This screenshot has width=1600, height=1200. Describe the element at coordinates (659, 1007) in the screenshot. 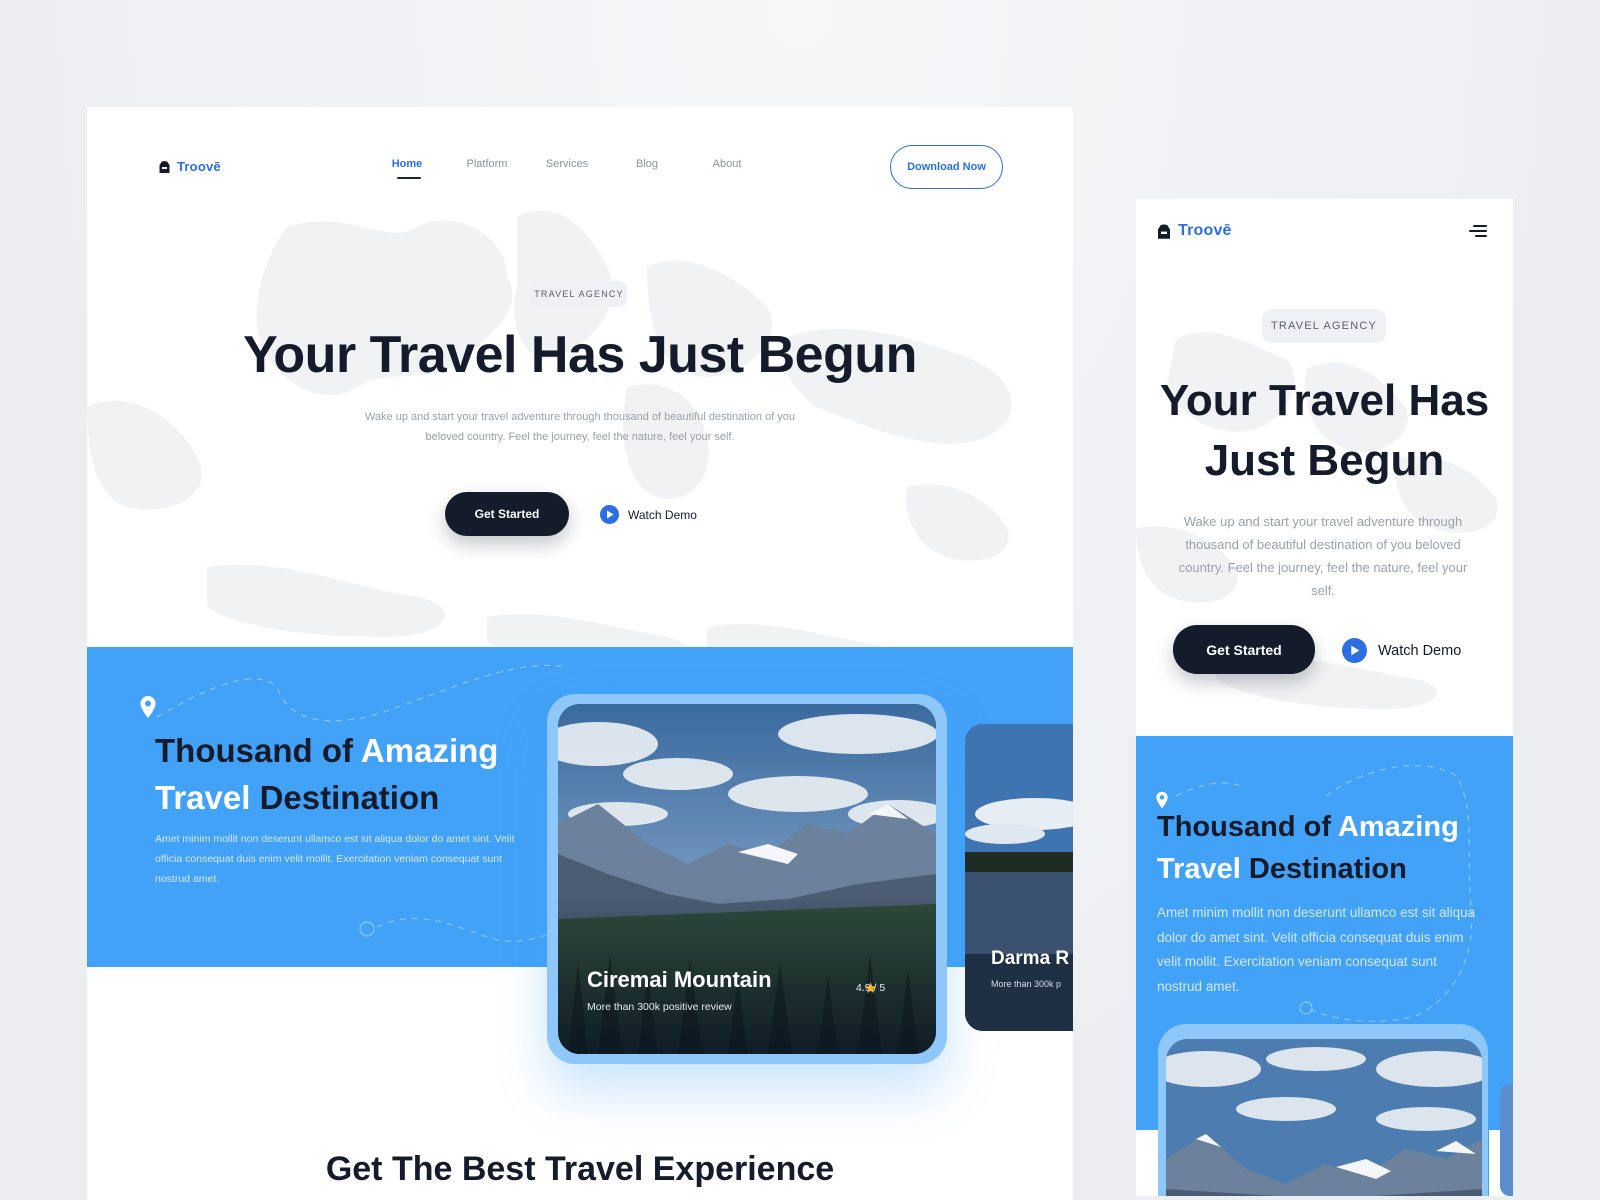

I see `card-review-count: More than 300k positive review` at that location.